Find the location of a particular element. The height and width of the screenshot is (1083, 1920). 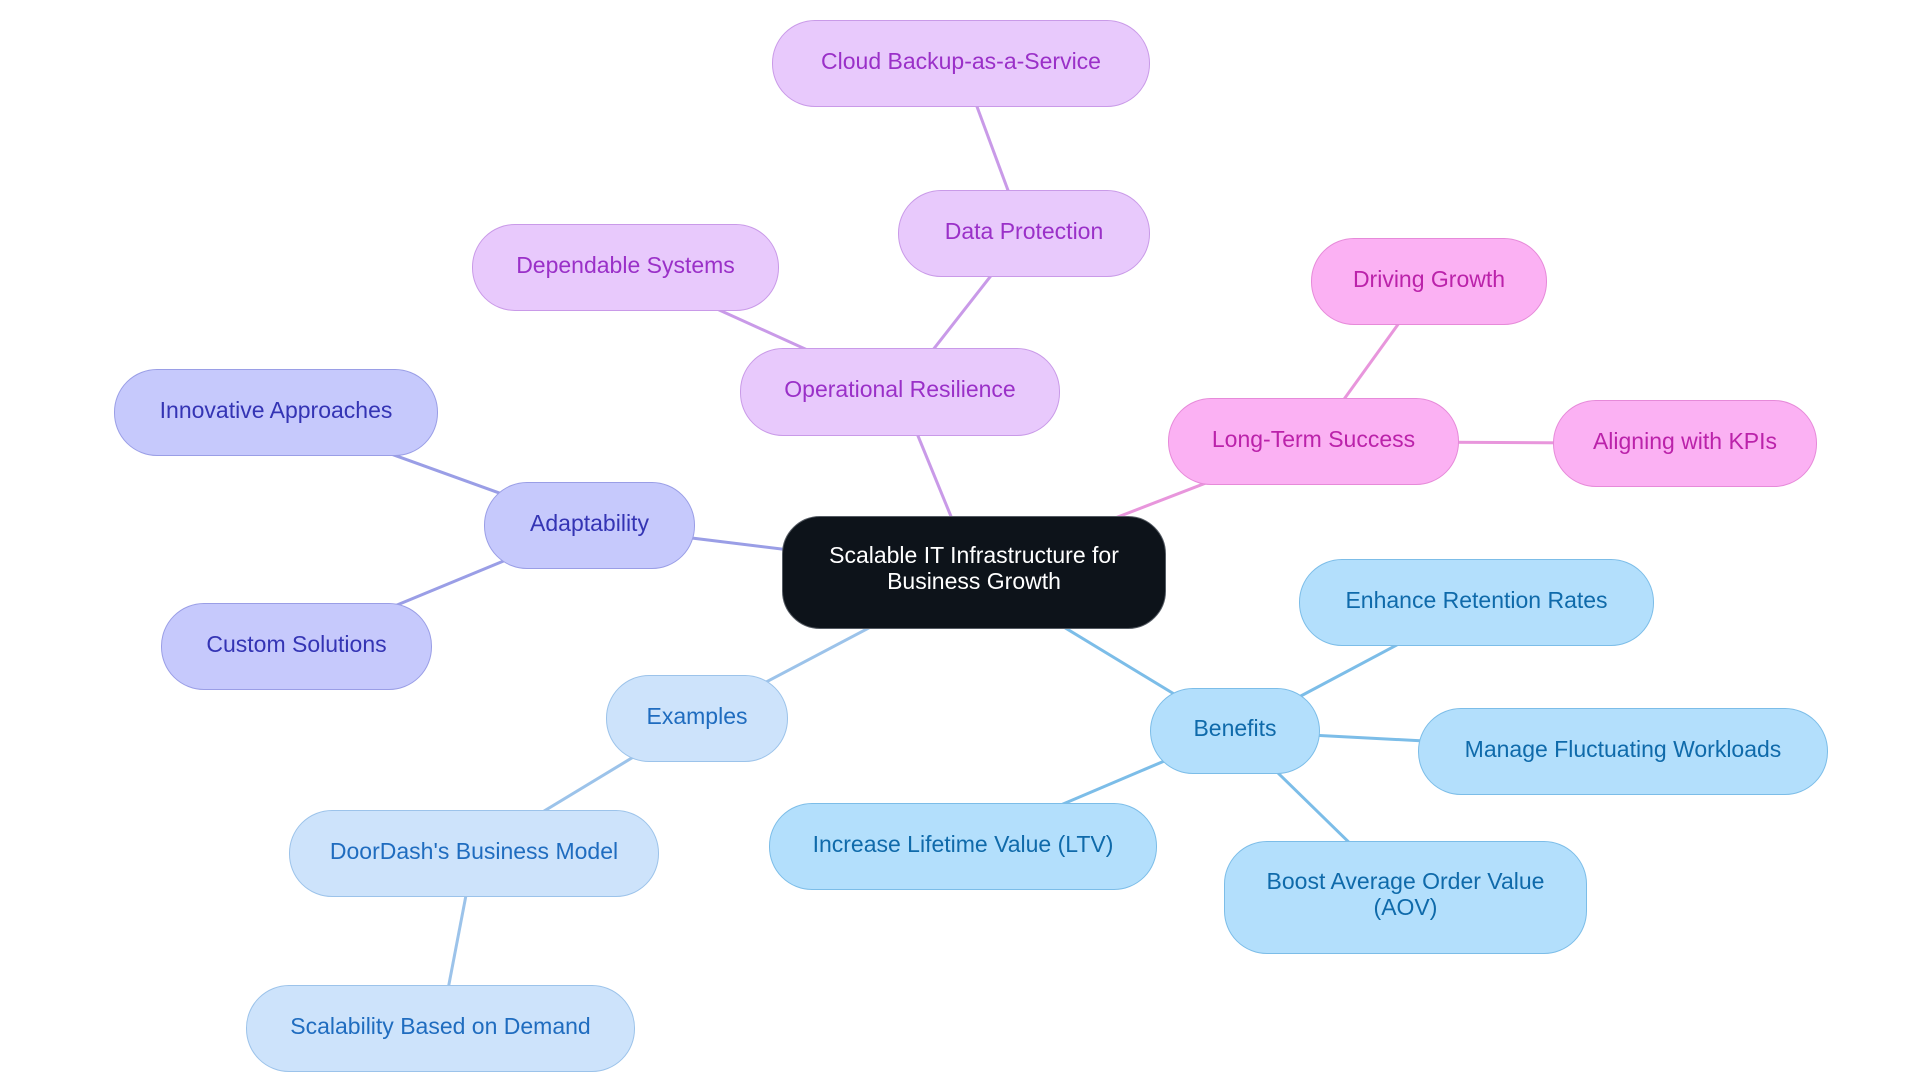

node-label: Increase Lifetime Value (LTV) is located at coordinates (963, 843).